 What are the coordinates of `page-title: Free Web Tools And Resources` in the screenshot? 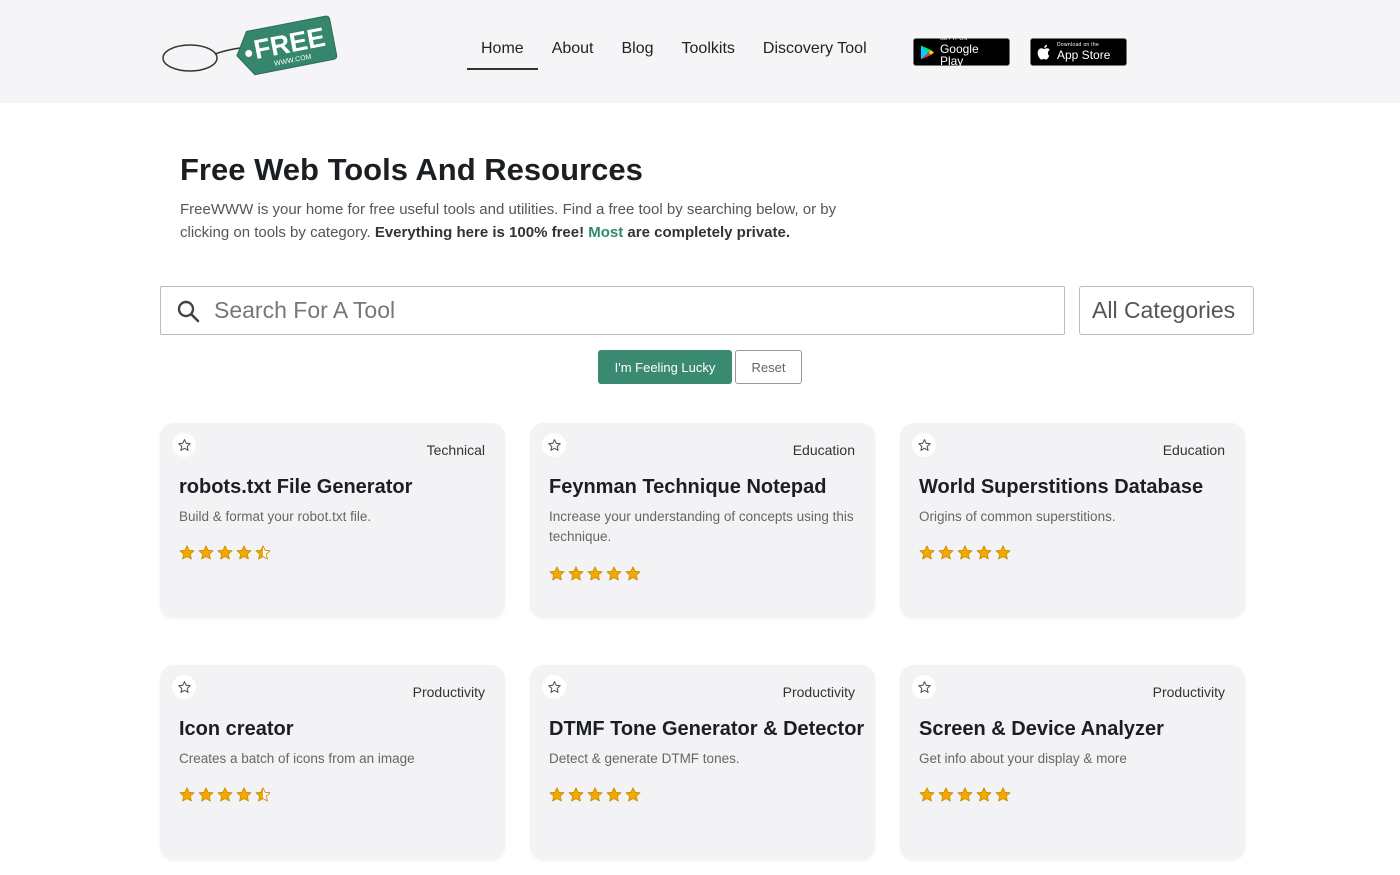 It's located at (411, 169).